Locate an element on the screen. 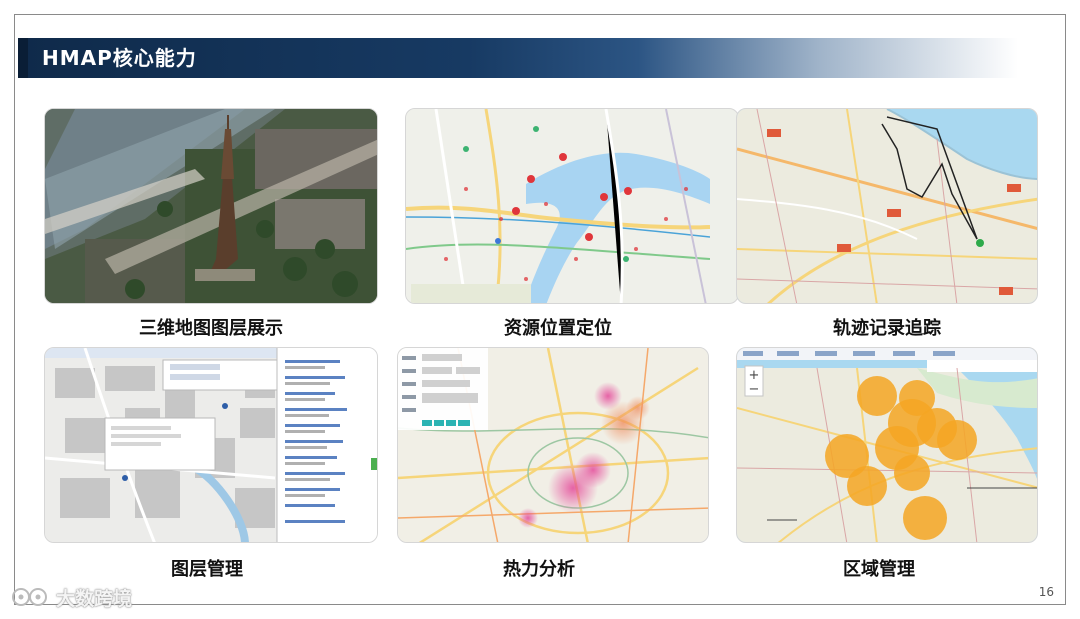 This screenshot has width=1080, height=619. aerial-3d-map-image is located at coordinates (211, 206).